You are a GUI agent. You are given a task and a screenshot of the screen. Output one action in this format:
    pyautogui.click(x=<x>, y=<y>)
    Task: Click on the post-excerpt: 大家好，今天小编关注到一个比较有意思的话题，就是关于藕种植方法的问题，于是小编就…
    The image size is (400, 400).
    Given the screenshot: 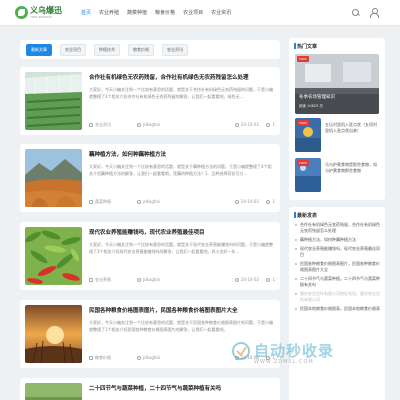 What is the action you would take?
    pyautogui.click(x=180, y=170)
    